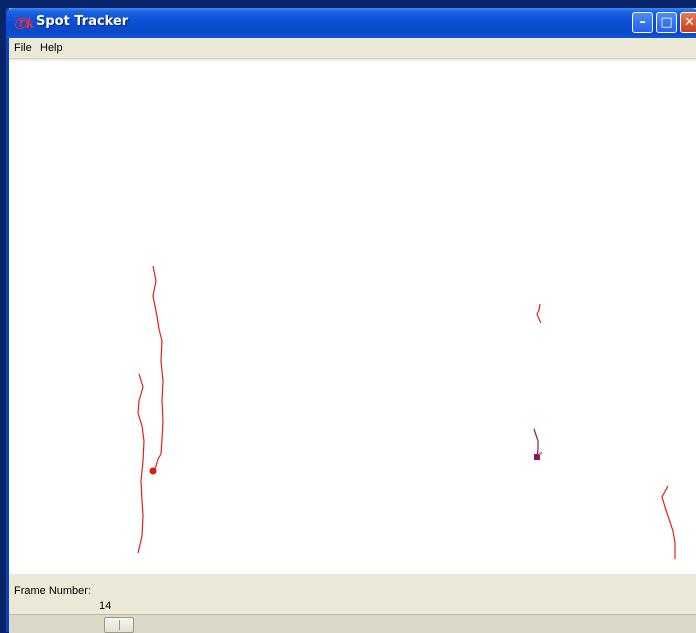  What do you see at coordinates (105, 606) in the screenshot?
I see `frame-number-value: 14` at bounding box center [105, 606].